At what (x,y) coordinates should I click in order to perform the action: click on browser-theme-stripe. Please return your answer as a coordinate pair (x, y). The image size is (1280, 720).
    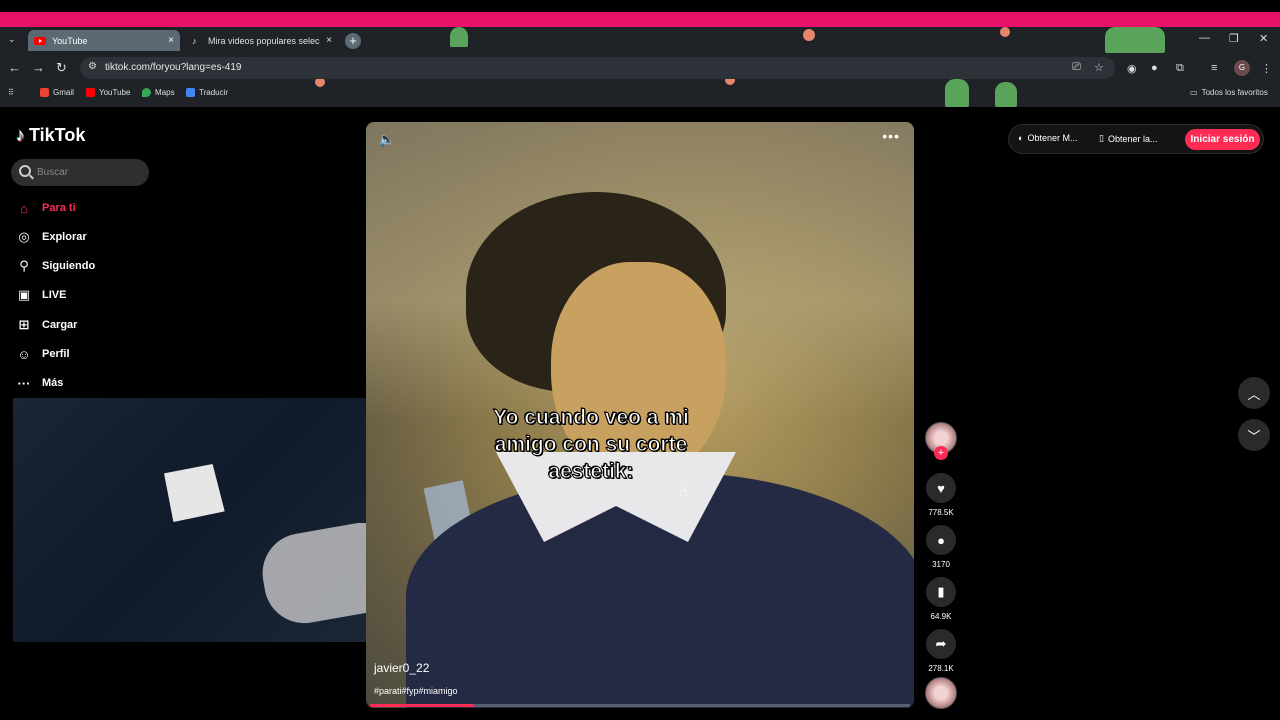
    Looking at the image, I should click on (640, 19).